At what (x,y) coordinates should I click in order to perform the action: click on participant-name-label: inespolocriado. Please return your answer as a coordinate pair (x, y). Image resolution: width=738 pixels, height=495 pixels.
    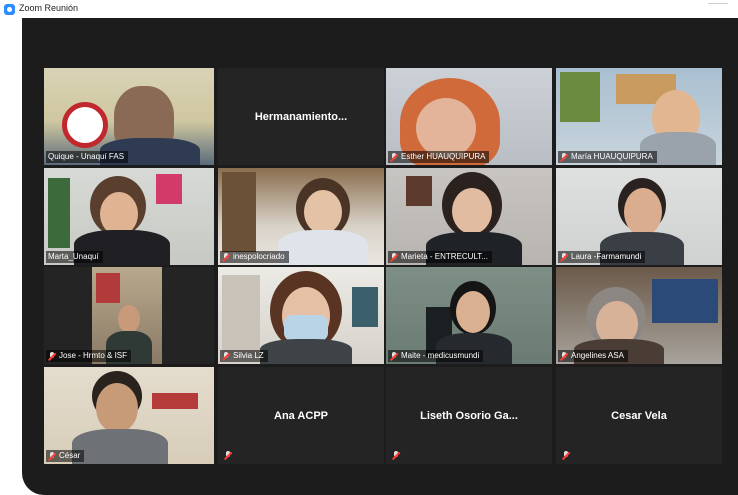
    Looking at the image, I should click on (254, 257).